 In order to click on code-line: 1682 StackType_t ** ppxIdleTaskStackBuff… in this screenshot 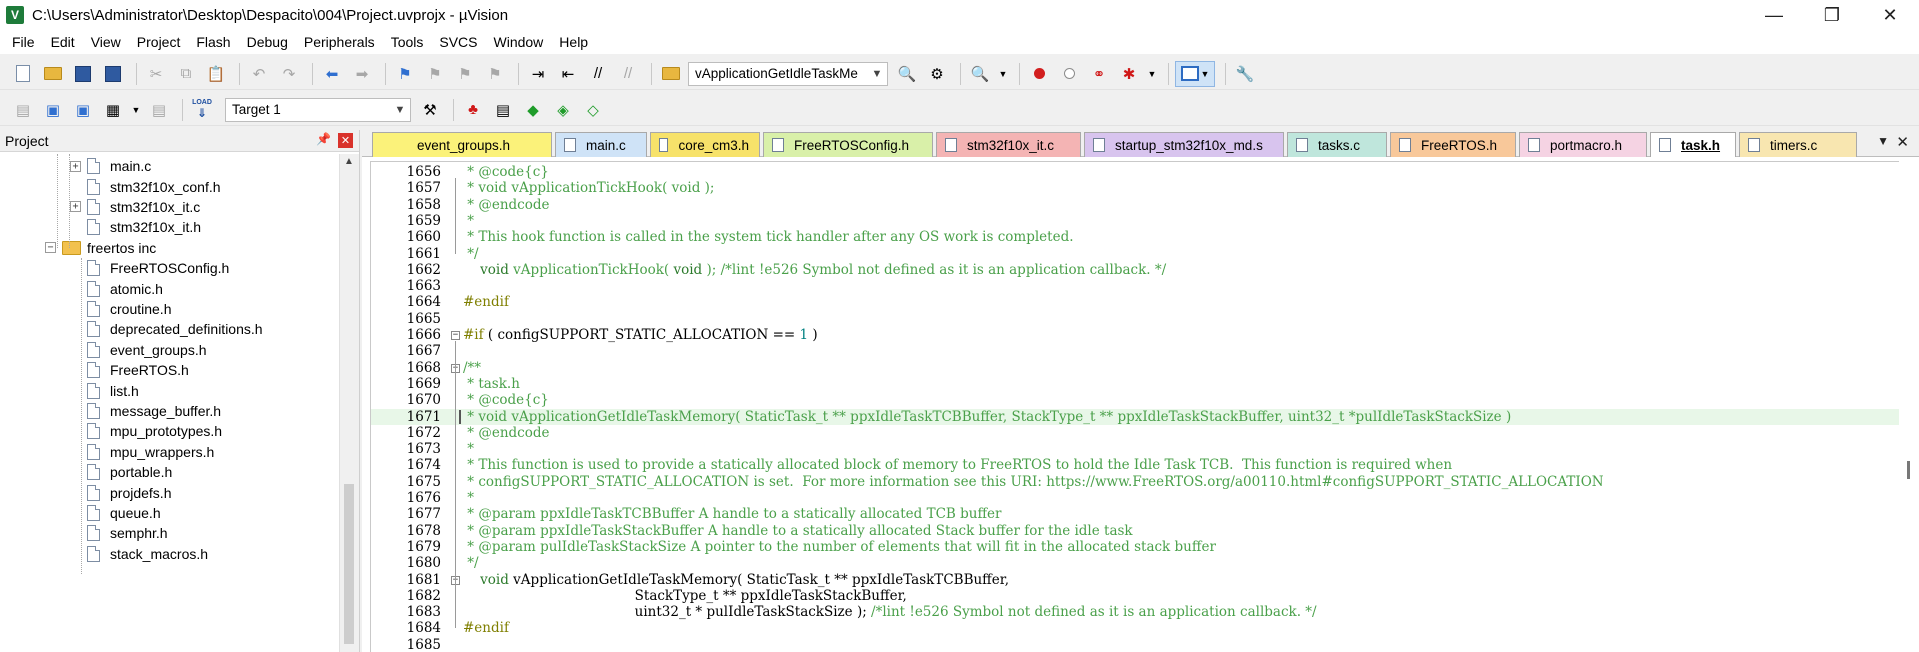, I will do `click(1145, 596)`.